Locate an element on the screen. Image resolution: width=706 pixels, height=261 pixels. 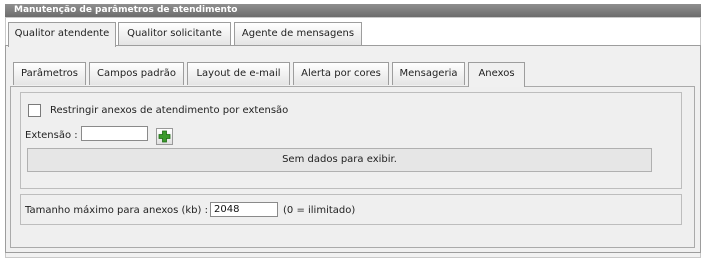
plus-icon is located at coordinates (164, 136).